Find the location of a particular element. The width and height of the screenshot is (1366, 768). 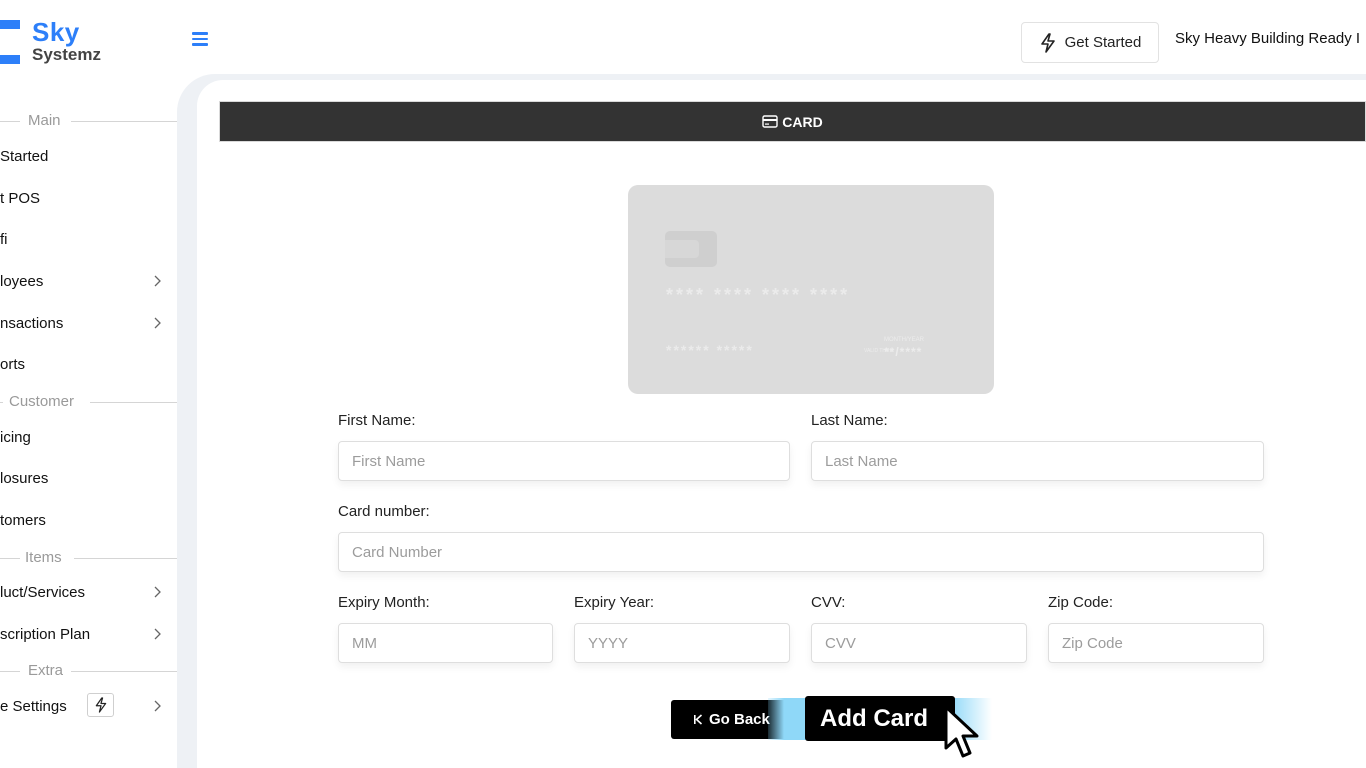

card-number-input is located at coordinates (801, 552).